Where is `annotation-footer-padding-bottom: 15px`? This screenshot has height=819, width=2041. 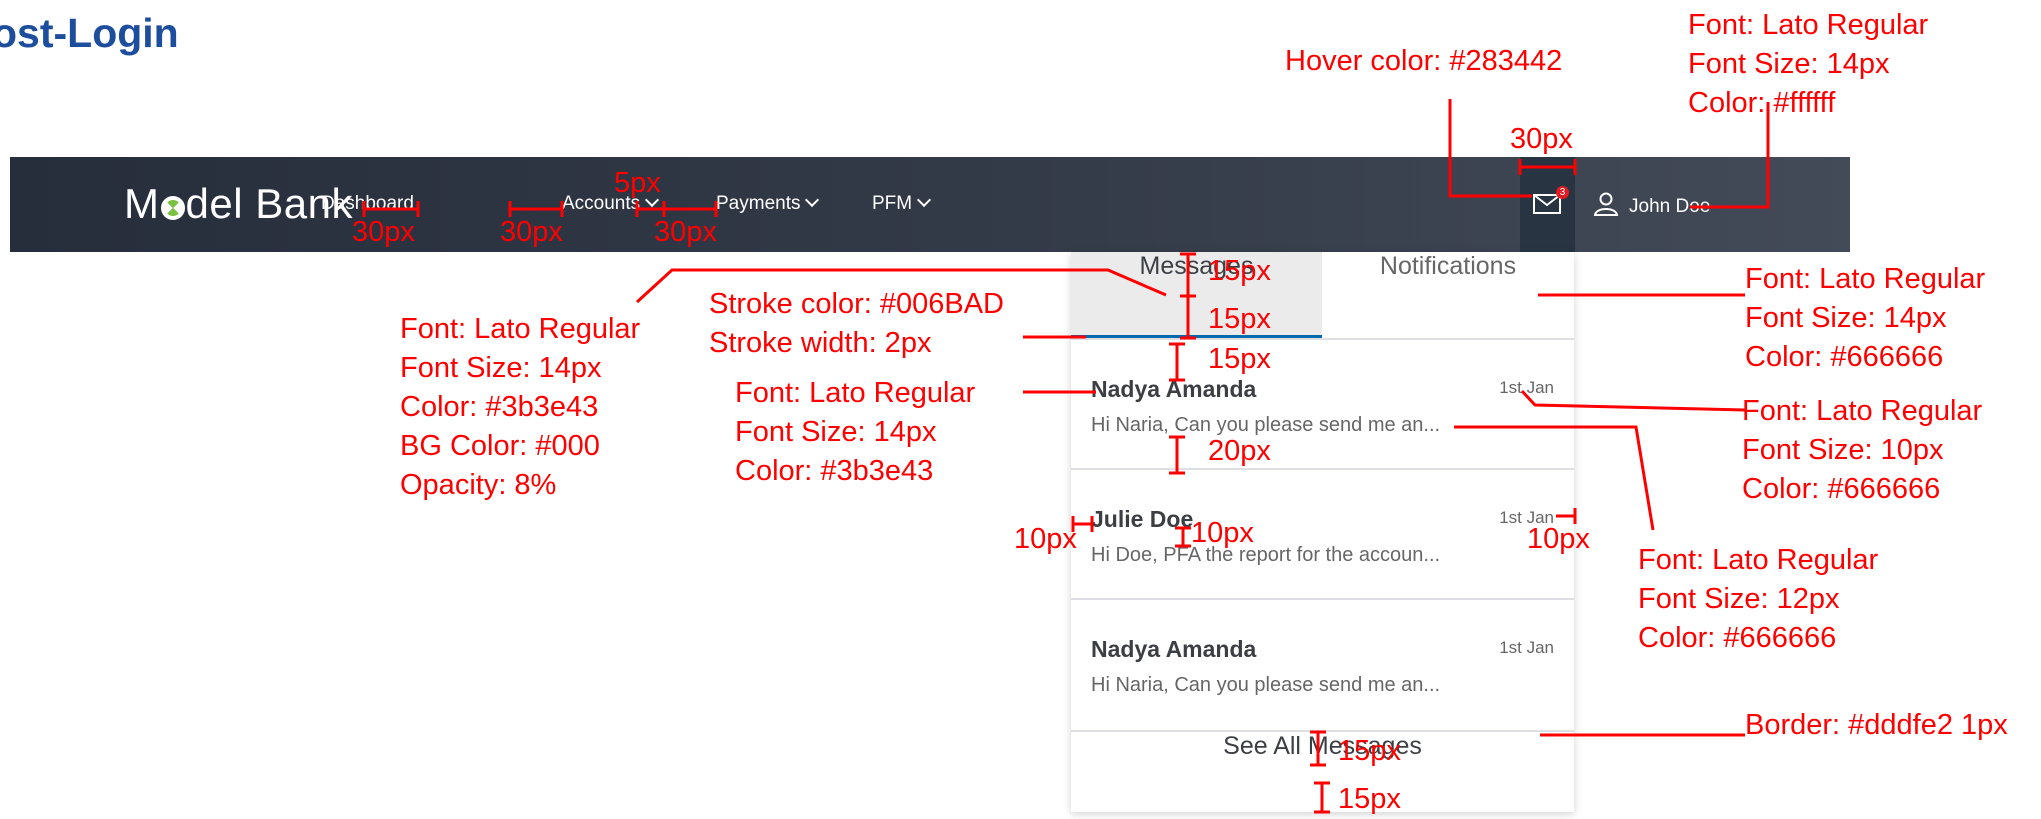 annotation-footer-padding-bottom: 15px is located at coordinates (1369, 799).